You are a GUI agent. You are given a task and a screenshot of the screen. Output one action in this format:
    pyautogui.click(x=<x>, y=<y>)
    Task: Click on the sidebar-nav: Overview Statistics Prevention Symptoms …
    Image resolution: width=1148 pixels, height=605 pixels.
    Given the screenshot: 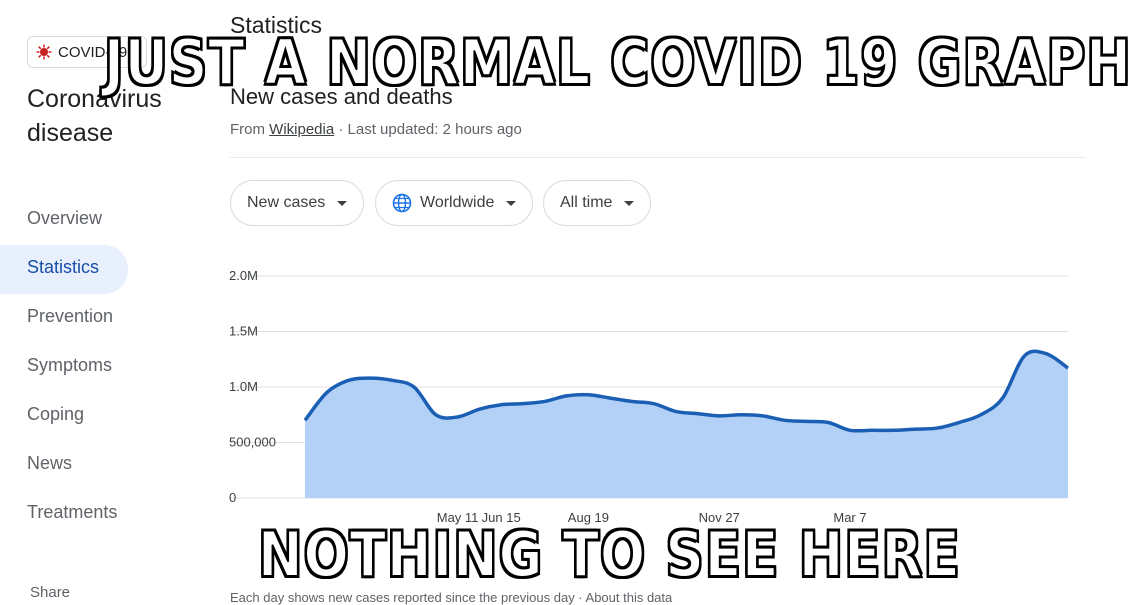 What is the action you would take?
    pyautogui.click(x=100, y=367)
    